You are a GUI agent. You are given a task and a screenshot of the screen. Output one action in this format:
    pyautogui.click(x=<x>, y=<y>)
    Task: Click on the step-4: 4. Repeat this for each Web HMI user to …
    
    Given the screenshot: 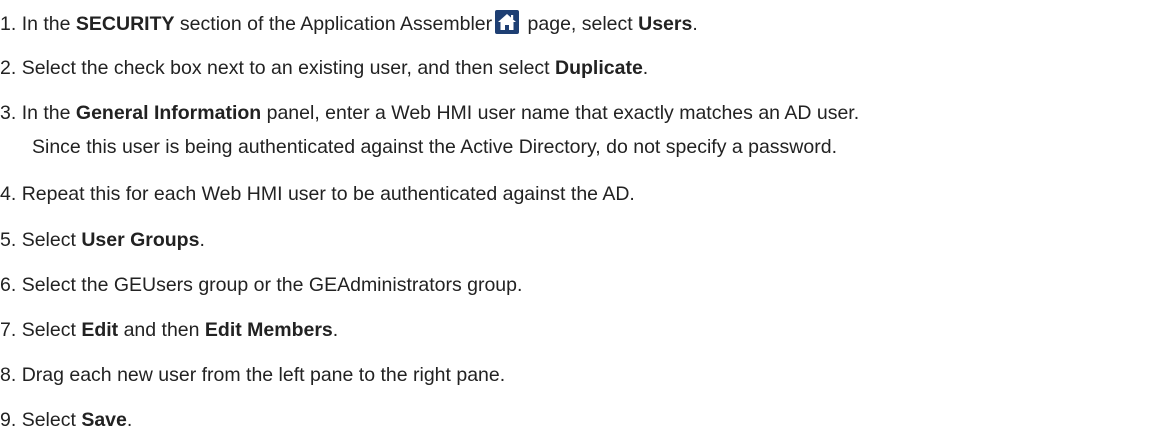 What is the action you would take?
    pyautogui.click(x=317, y=194)
    